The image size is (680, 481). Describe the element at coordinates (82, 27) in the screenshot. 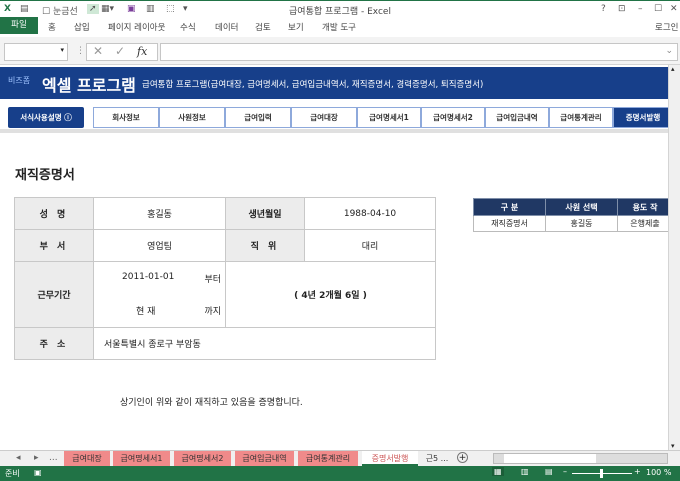

I see `tab-insert: 삽입` at that location.